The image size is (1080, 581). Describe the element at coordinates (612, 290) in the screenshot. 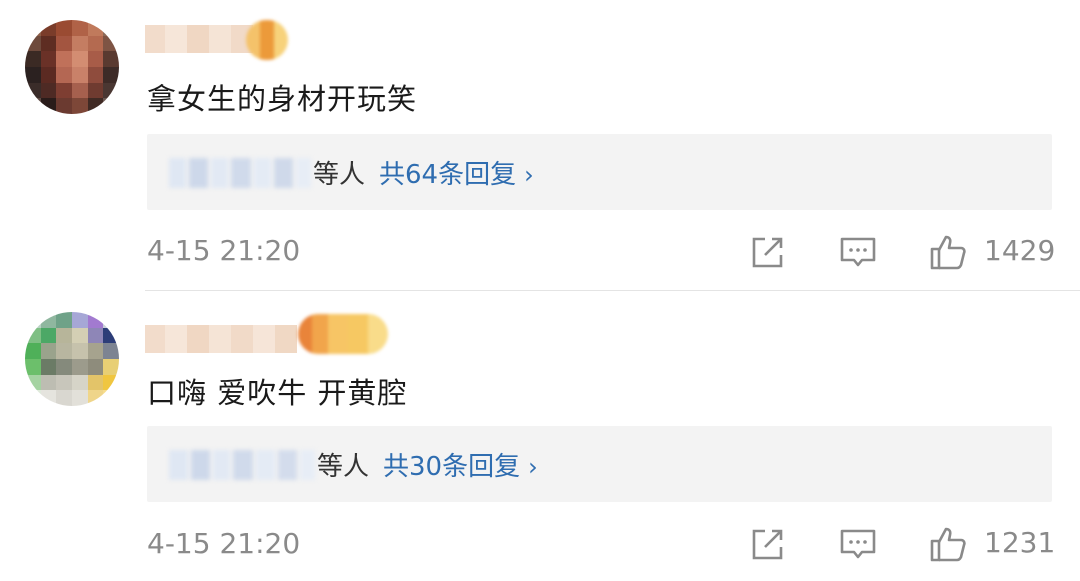

I see `divider` at that location.